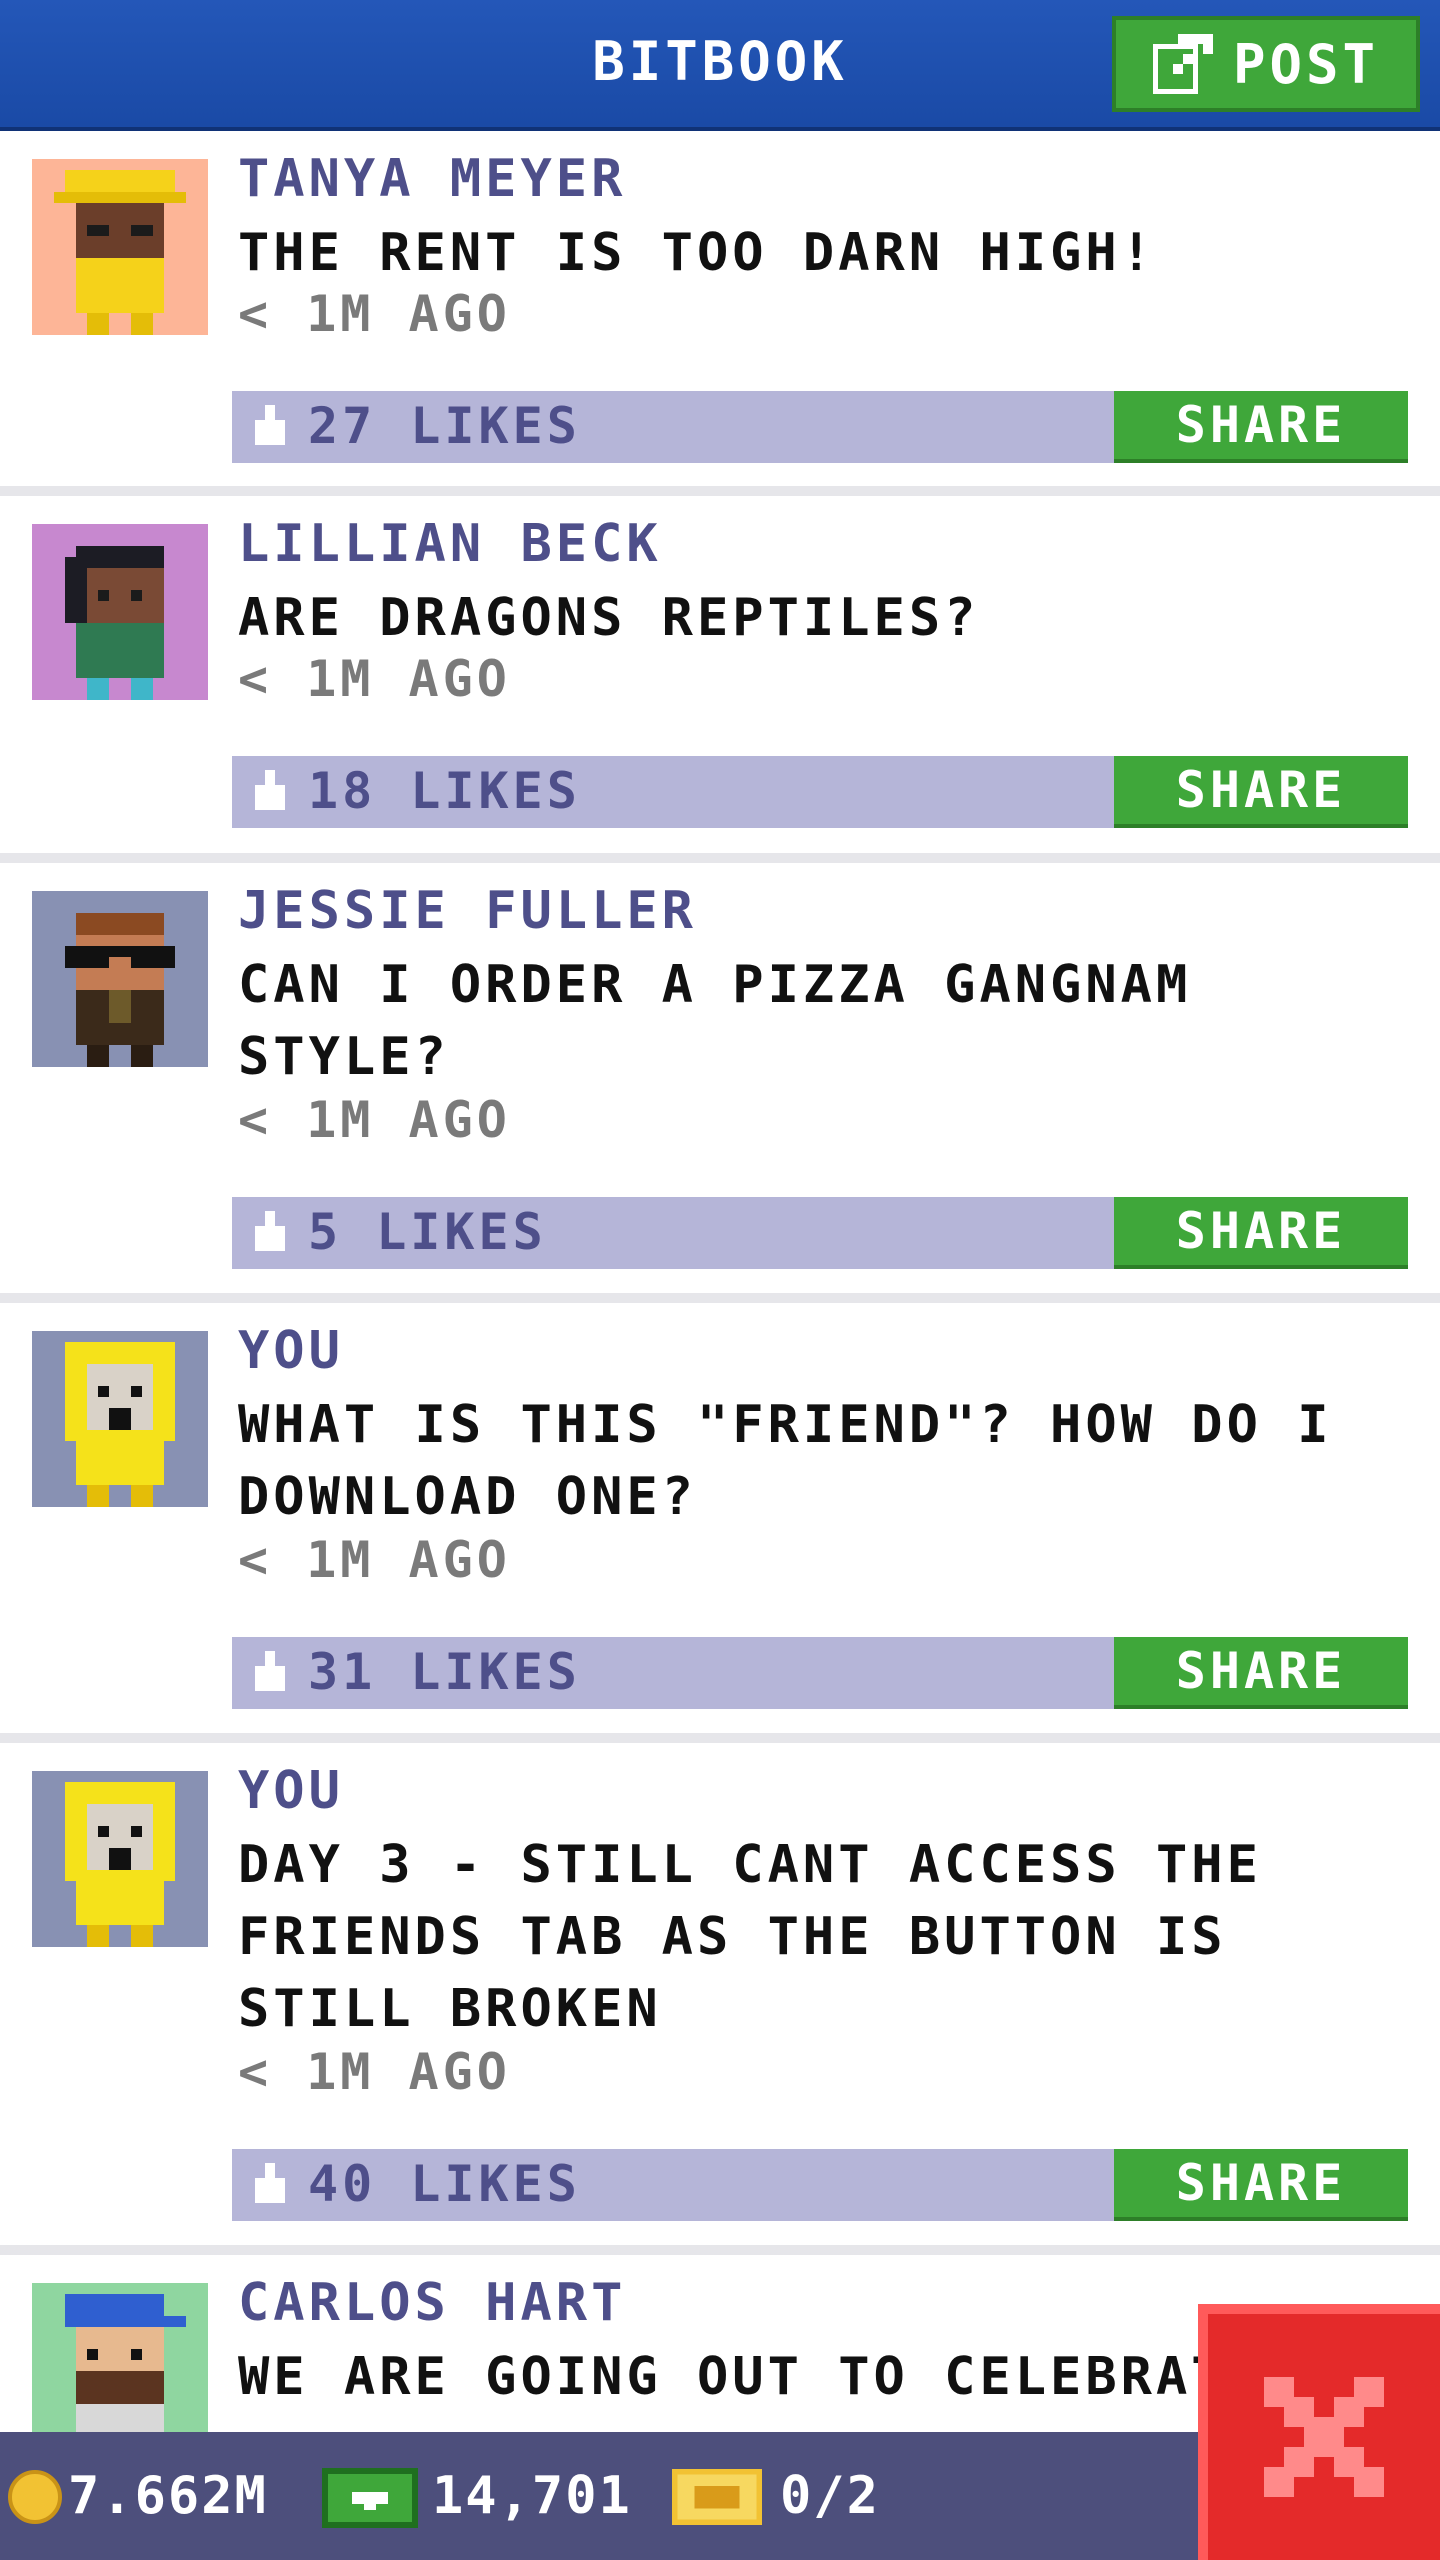 The height and width of the screenshot is (2560, 1440). Describe the element at coordinates (444, 426) in the screenshot. I see `likes-count: 27 LIKES` at that location.